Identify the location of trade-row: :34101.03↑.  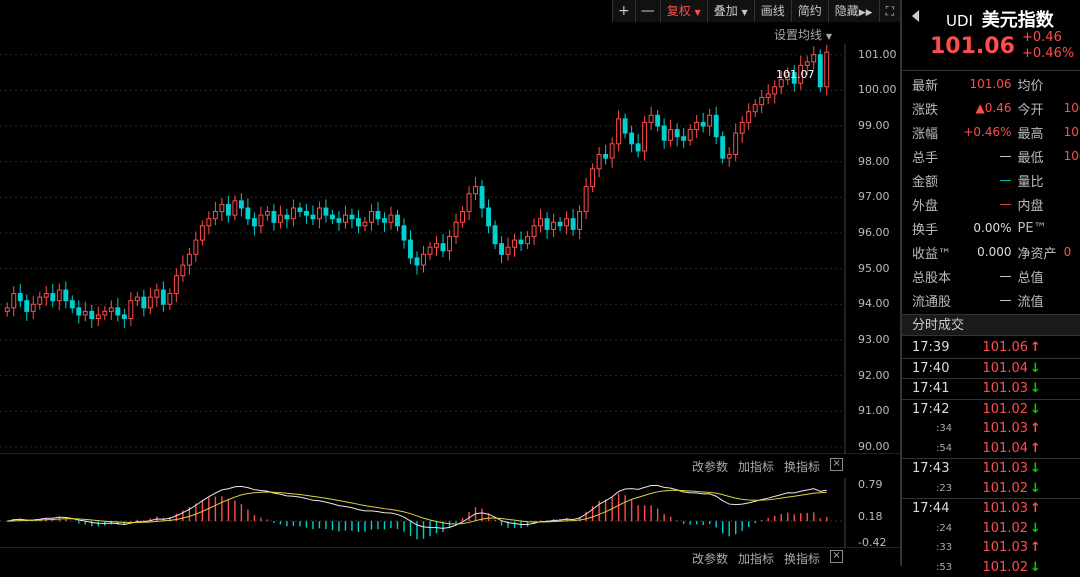
(991, 429).